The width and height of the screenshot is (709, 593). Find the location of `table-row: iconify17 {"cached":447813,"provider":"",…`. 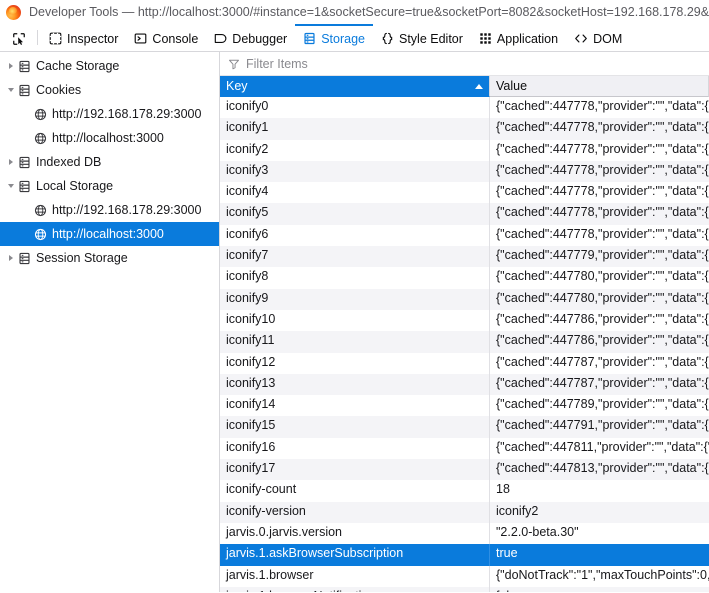

table-row: iconify17 {"cached":447813,"provider":"",… is located at coordinates (464, 470).